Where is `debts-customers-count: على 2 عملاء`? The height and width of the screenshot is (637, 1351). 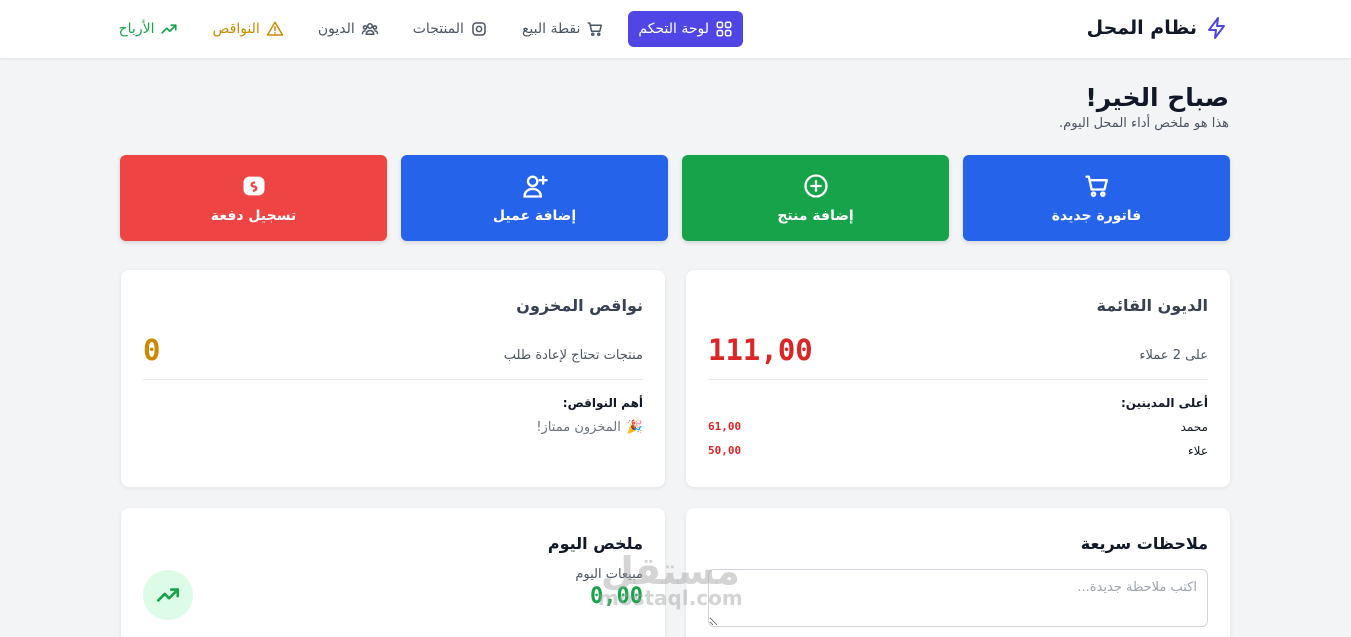
debts-customers-count: على 2 عملاء is located at coordinates (1173, 355).